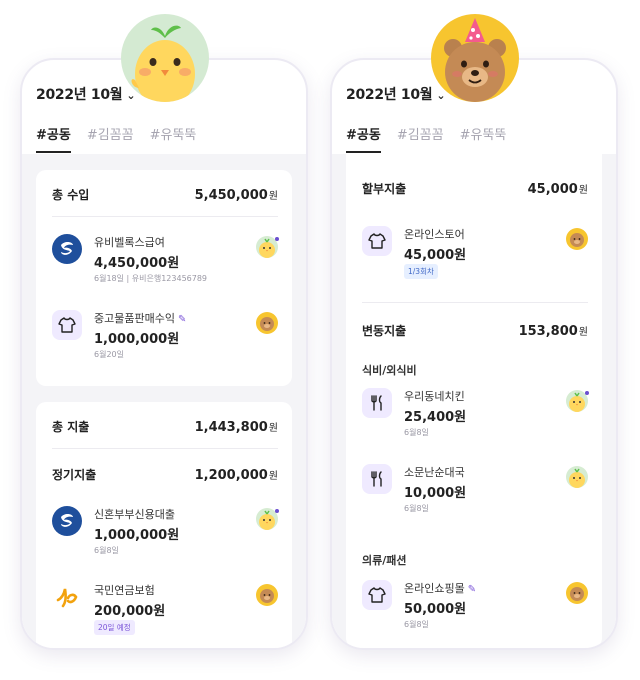 Image resolution: width=640 pixels, height=680 pixels. I want to click on expense-total: 1,443,800, so click(231, 427).